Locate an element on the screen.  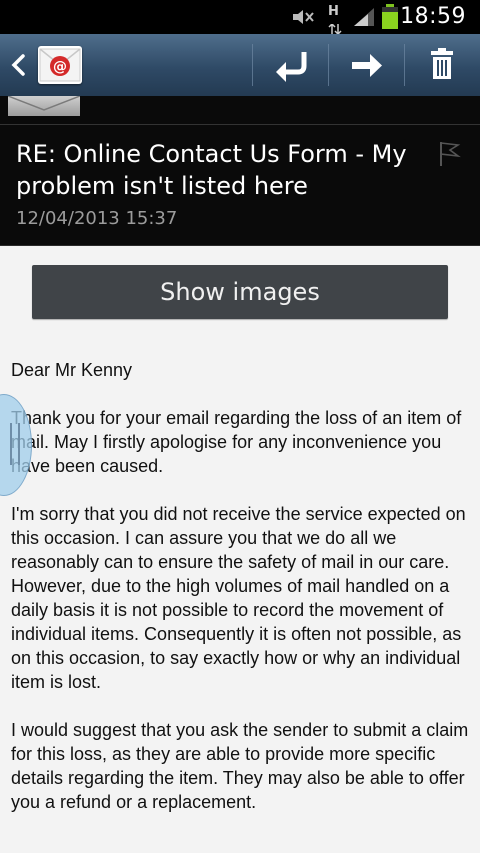
reply-button is located at coordinates (292, 65).